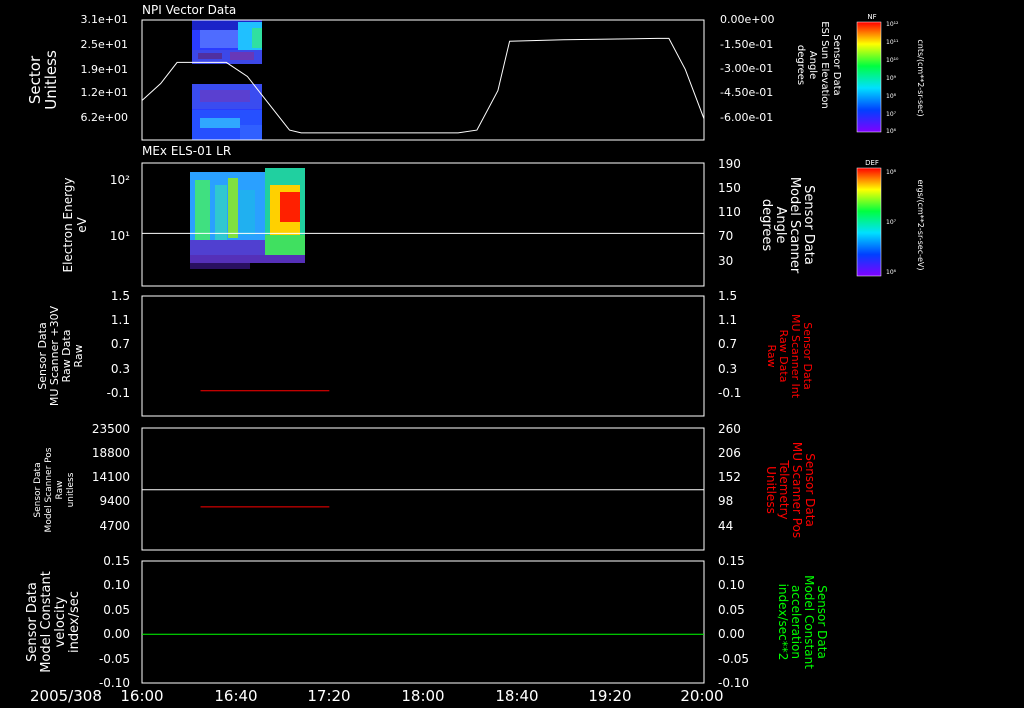 The height and width of the screenshot is (708, 1024). Describe the element at coordinates (789, 356) in the screenshot. I see `panel3-right-label: Sensor Data MU Scanner Int Raw Data Raw` at that location.